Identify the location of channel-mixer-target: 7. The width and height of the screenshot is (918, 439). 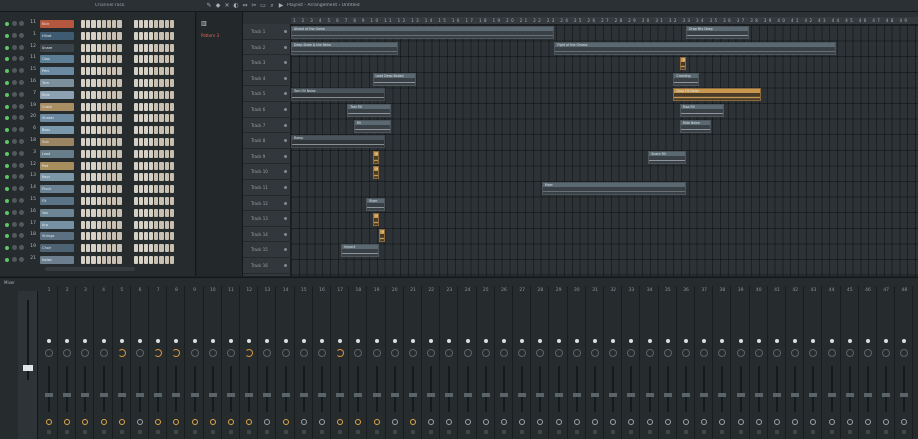
(31, 94).